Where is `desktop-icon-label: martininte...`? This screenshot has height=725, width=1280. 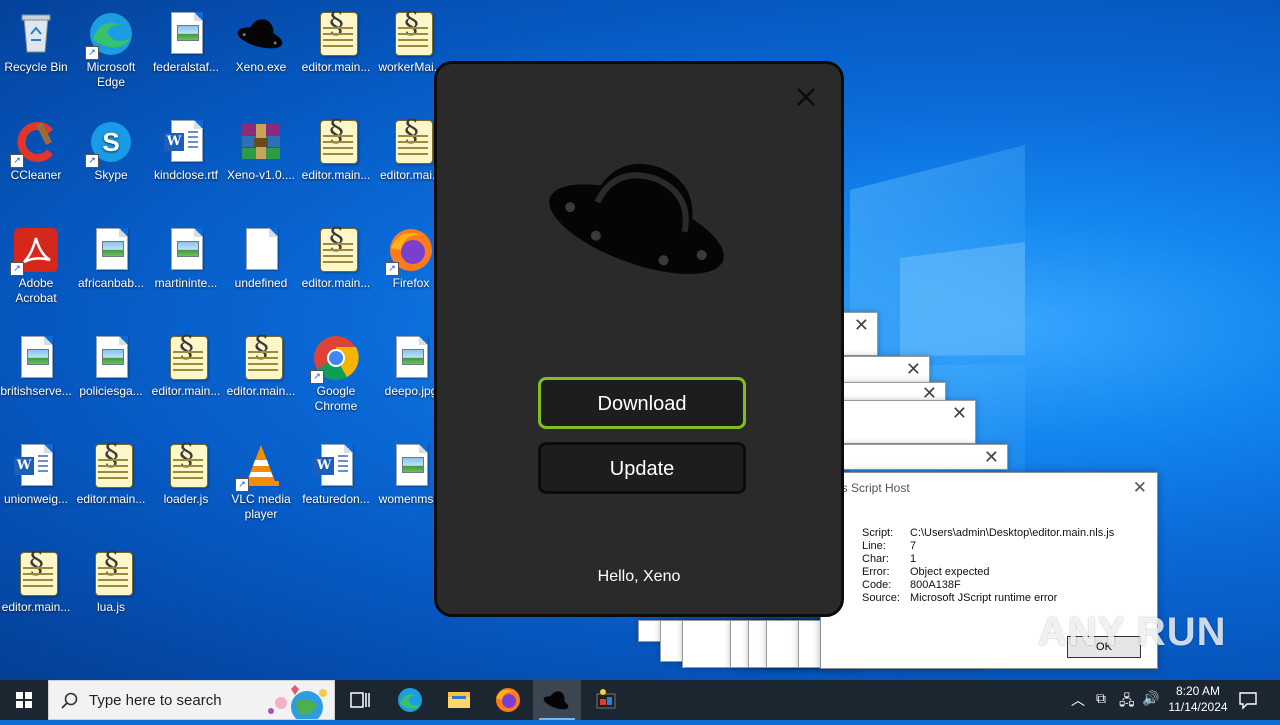 desktop-icon-label: martininte... is located at coordinates (186, 283).